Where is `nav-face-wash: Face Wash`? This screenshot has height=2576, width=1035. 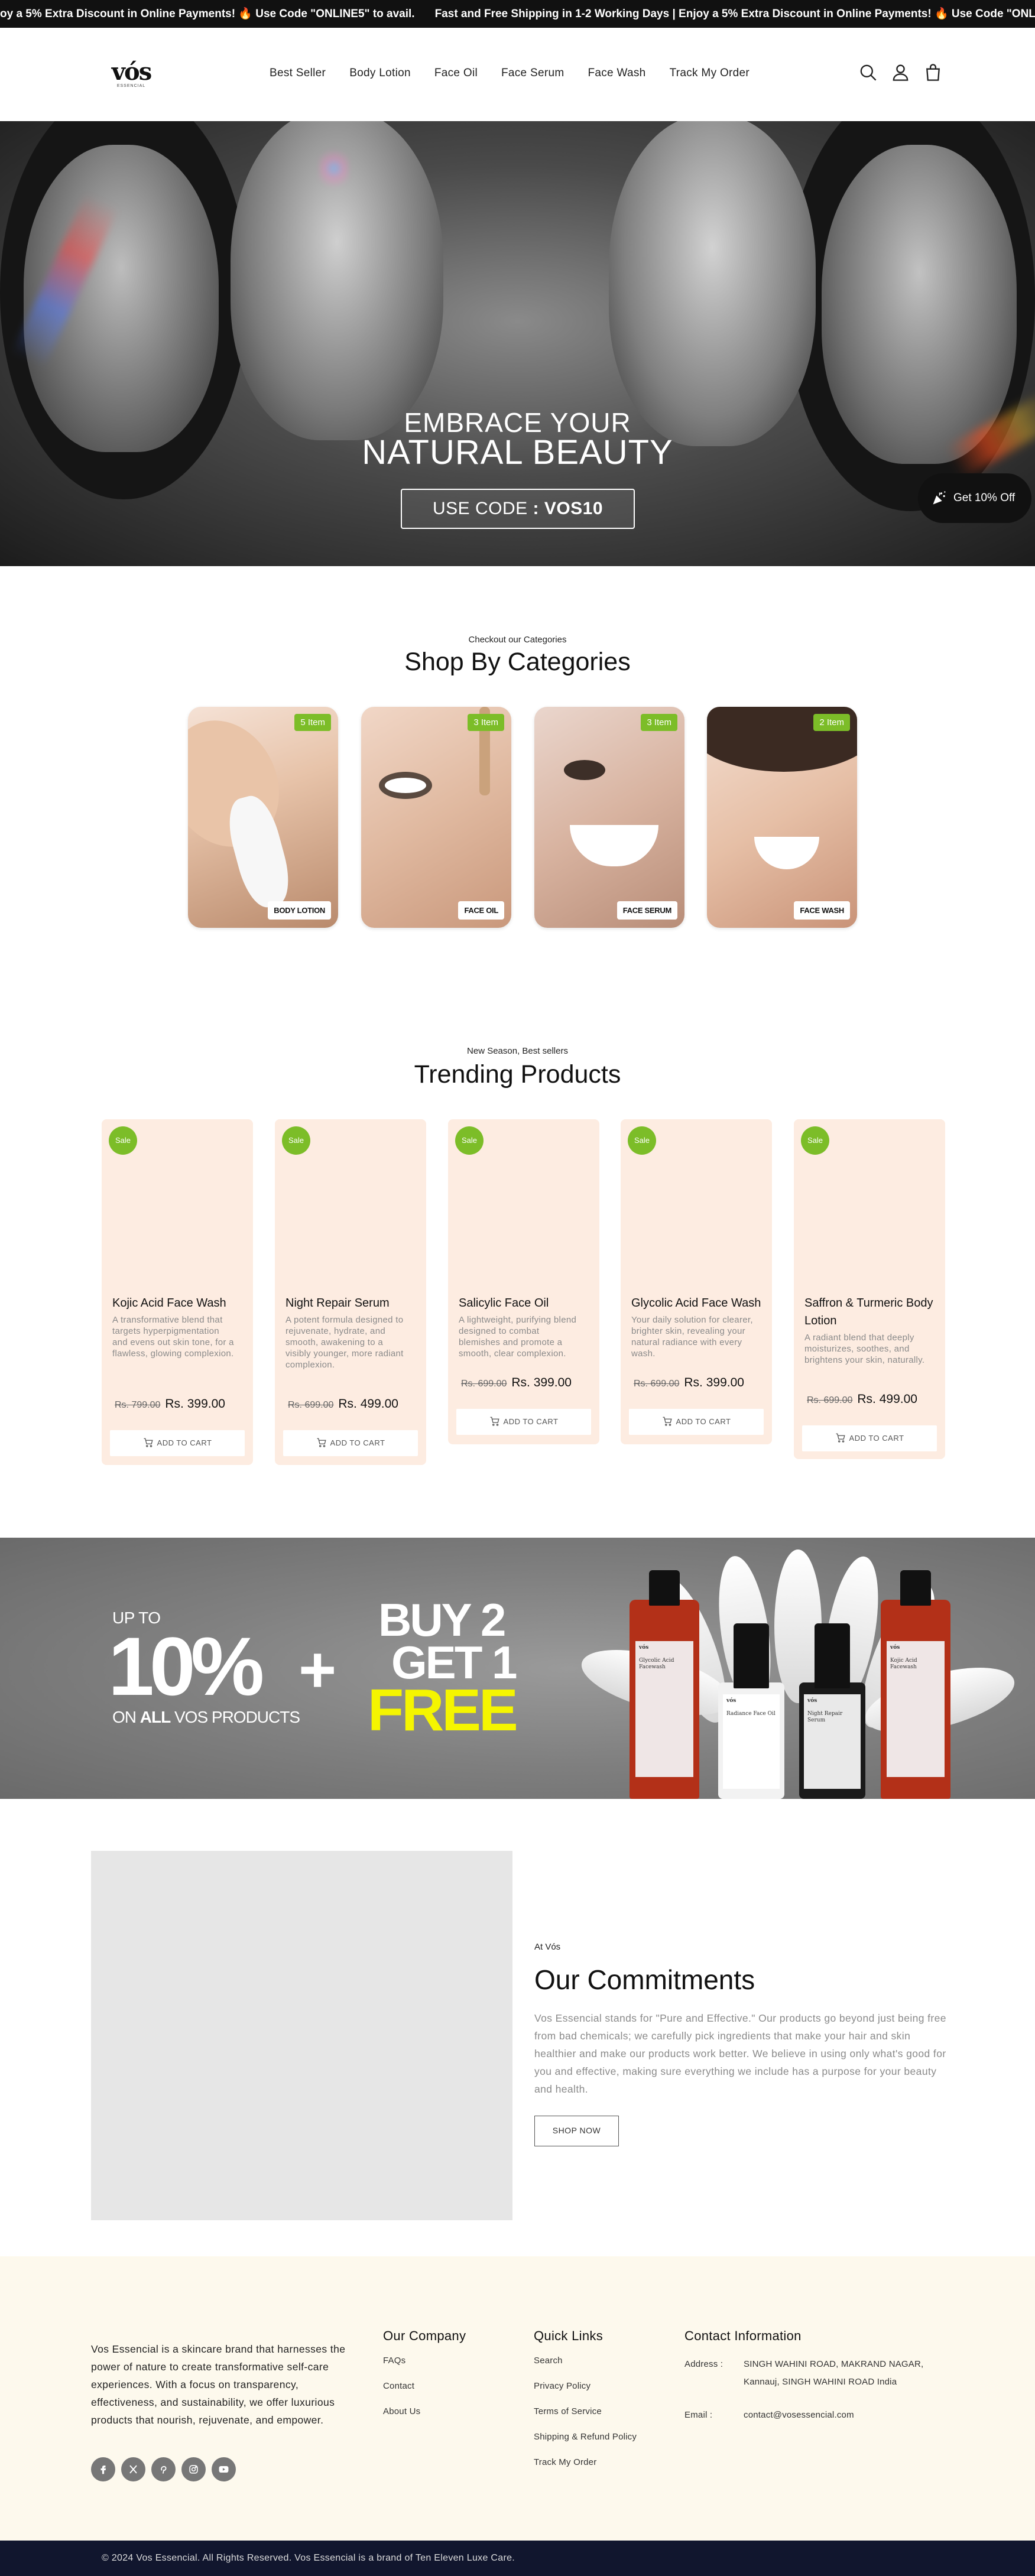 nav-face-wash: Face Wash is located at coordinates (616, 73).